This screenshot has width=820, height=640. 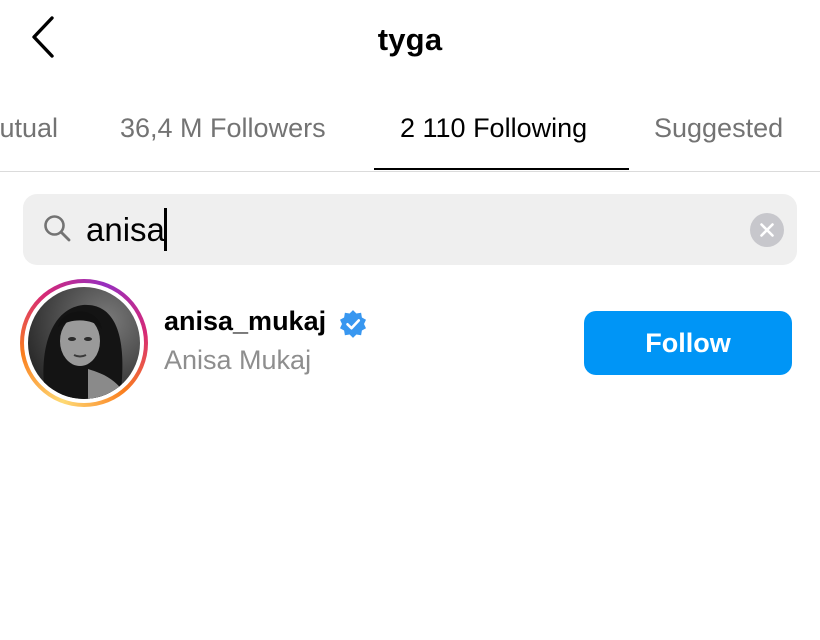 What do you see at coordinates (493, 135) in the screenshot?
I see `tab-following: 2 110 Following` at bounding box center [493, 135].